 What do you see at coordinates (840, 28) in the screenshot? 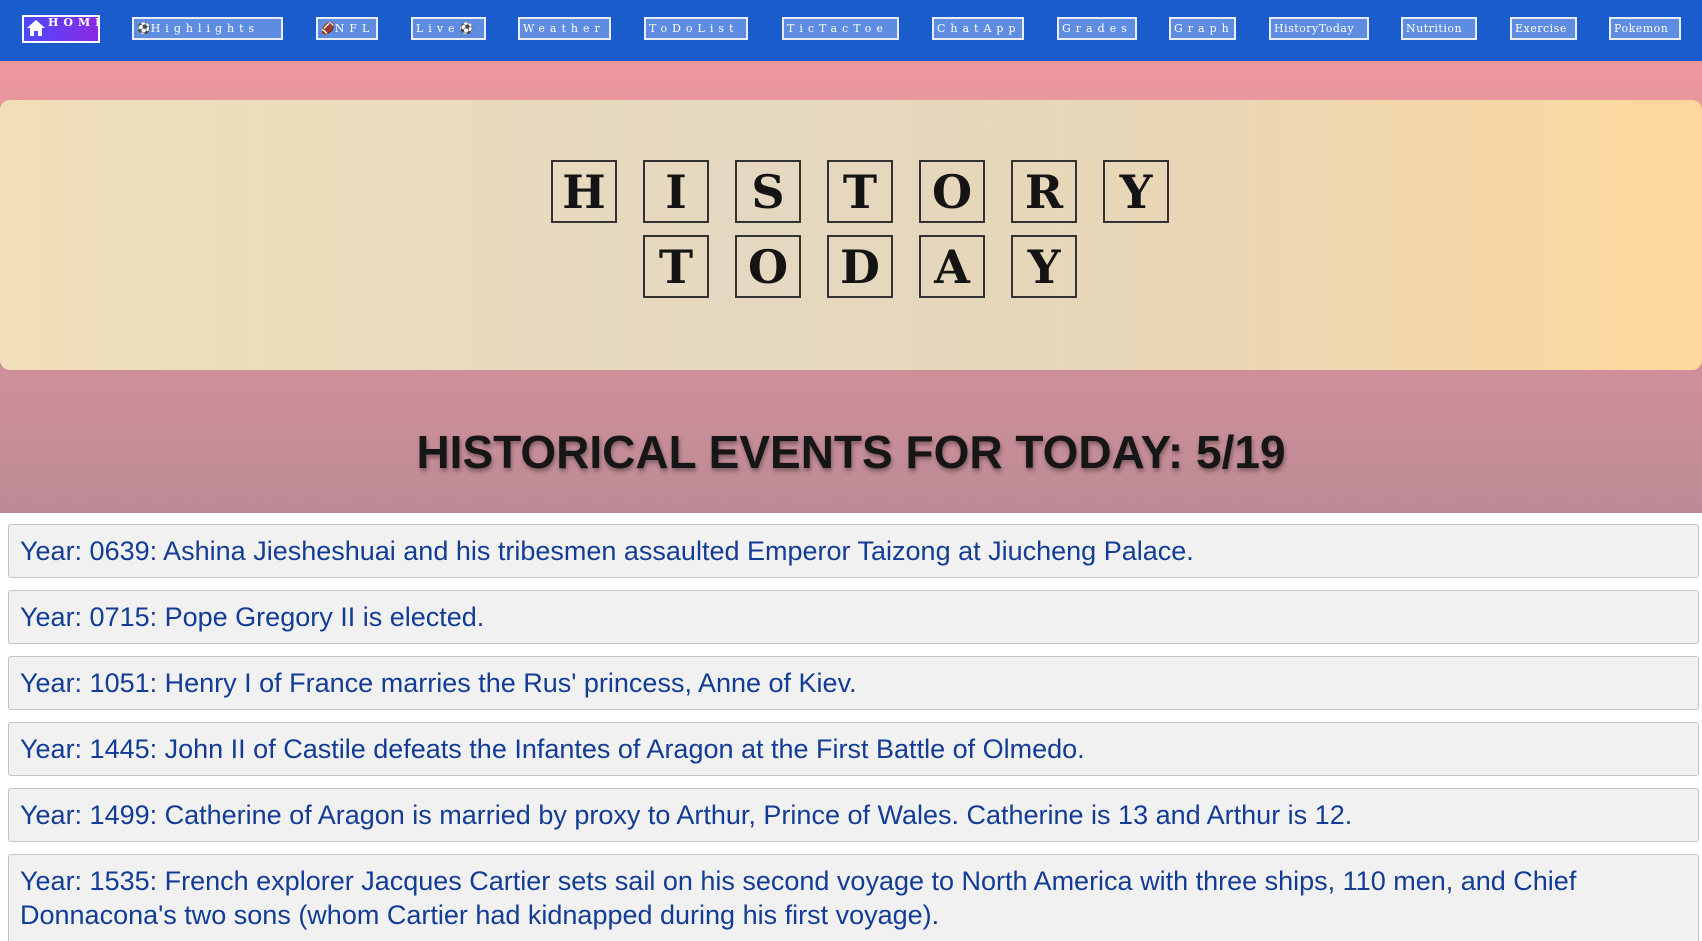
I see `nav-tictactoe-button: TicTacToe` at bounding box center [840, 28].